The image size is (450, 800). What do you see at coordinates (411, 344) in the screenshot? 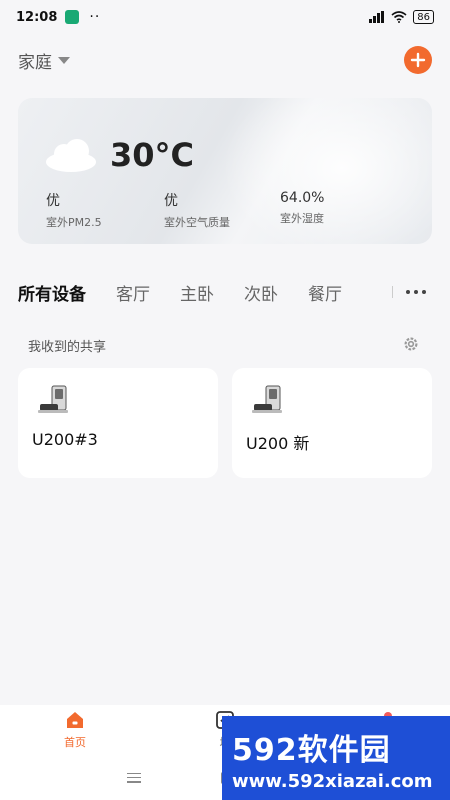
I see `gear-icon` at bounding box center [411, 344].